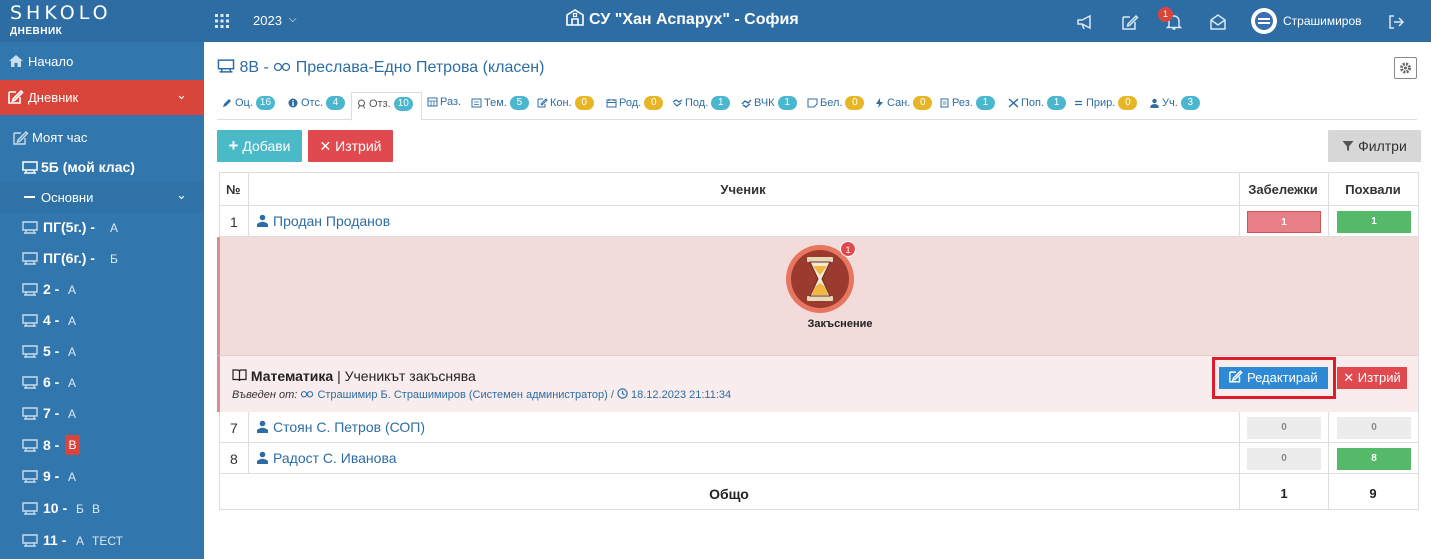 The image size is (1431, 559). What do you see at coordinates (1165, 14) in the screenshot?
I see `notification-badge: 1` at bounding box center [1165, 14].